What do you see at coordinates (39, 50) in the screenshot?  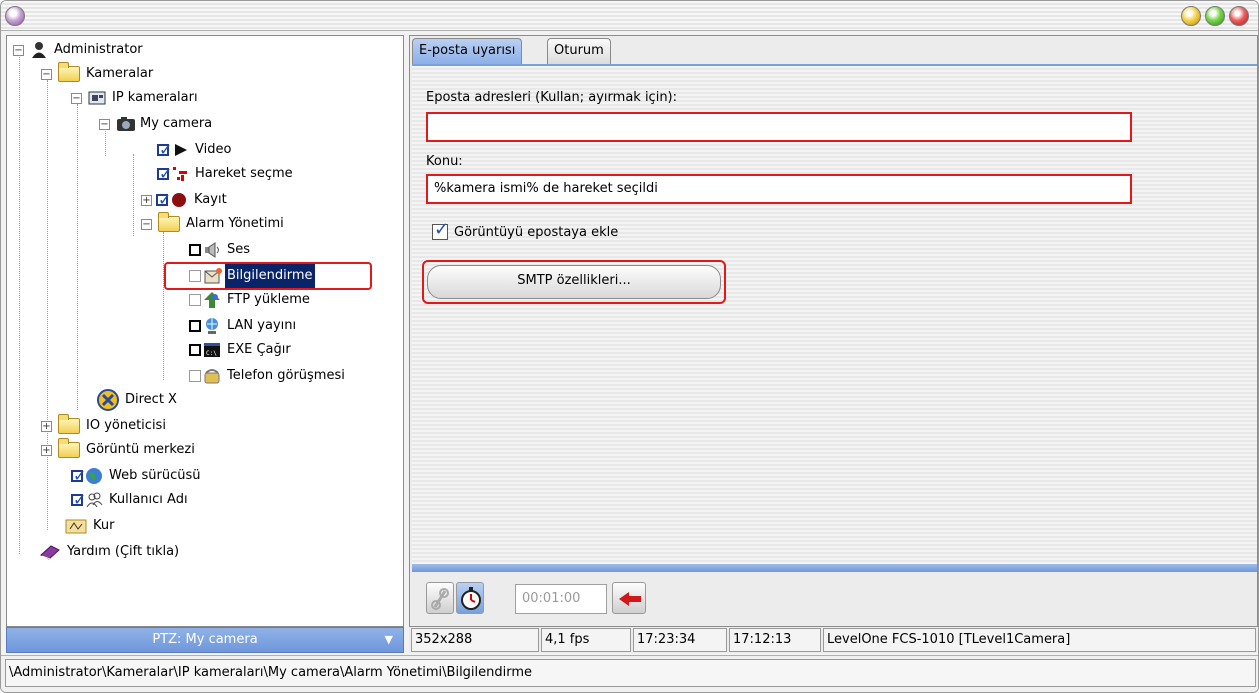 I see `admin-icon` at bounding box center [39, 50].